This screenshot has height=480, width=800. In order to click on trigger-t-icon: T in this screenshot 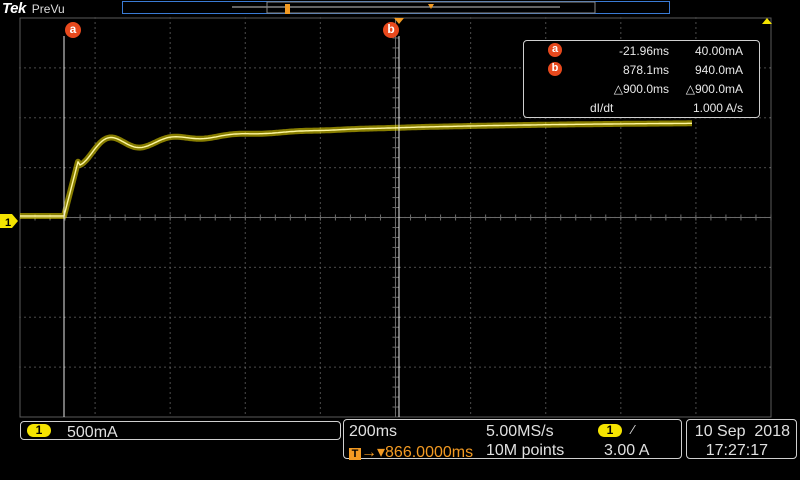, I will do `click(355, 454)`.